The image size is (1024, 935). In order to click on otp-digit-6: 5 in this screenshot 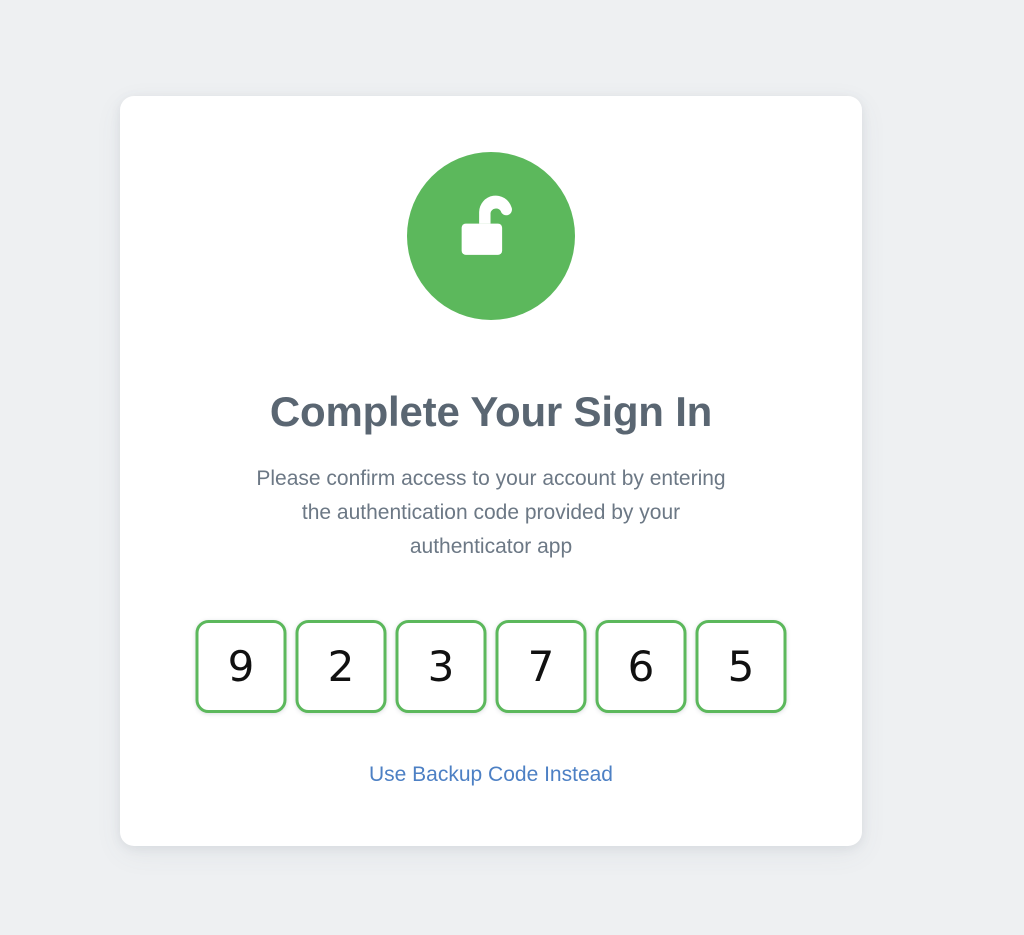, I will do `click(741, 666)`.